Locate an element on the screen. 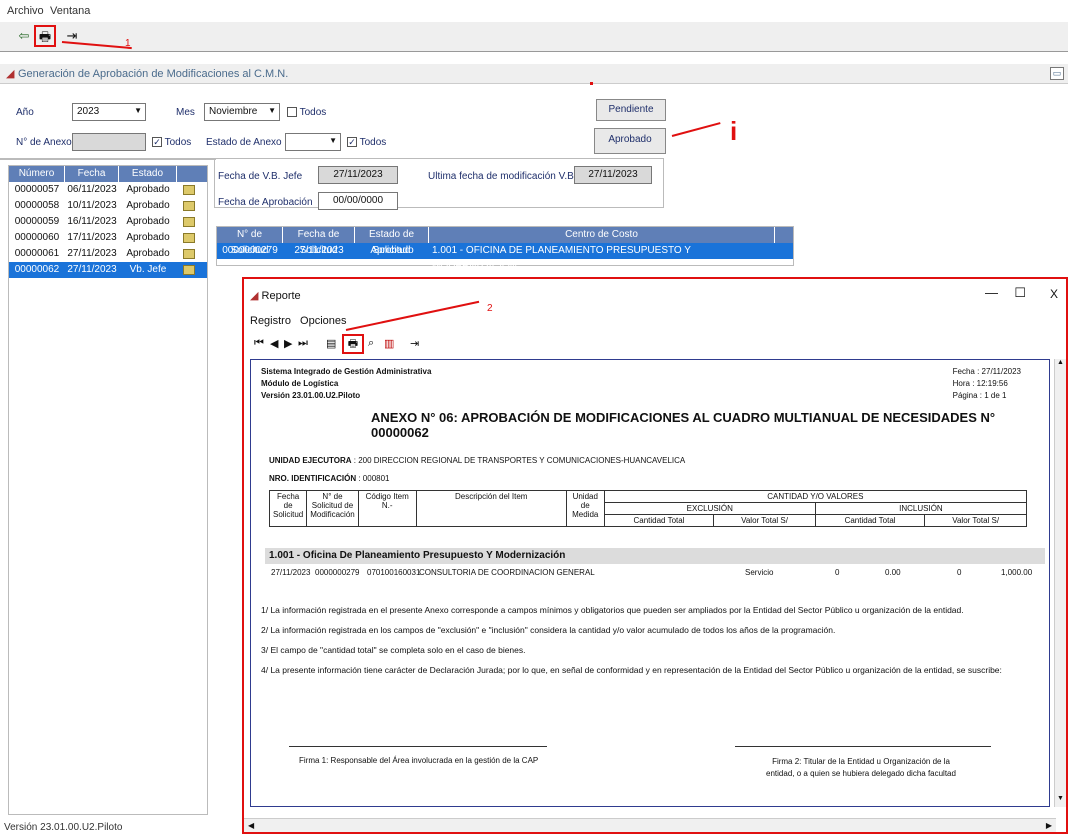  horizontal-scrollbar: ◀ ▶ is located at coordinates (650, 825).